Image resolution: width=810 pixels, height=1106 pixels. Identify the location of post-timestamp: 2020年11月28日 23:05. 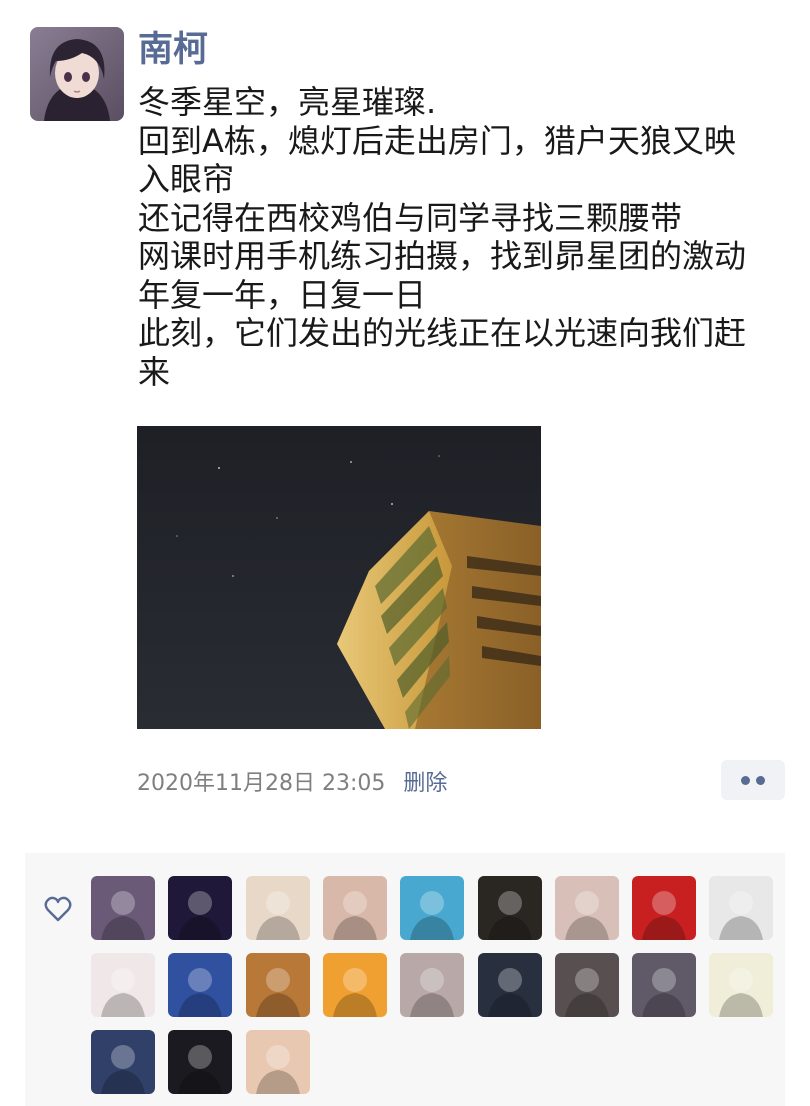
(261, 783).